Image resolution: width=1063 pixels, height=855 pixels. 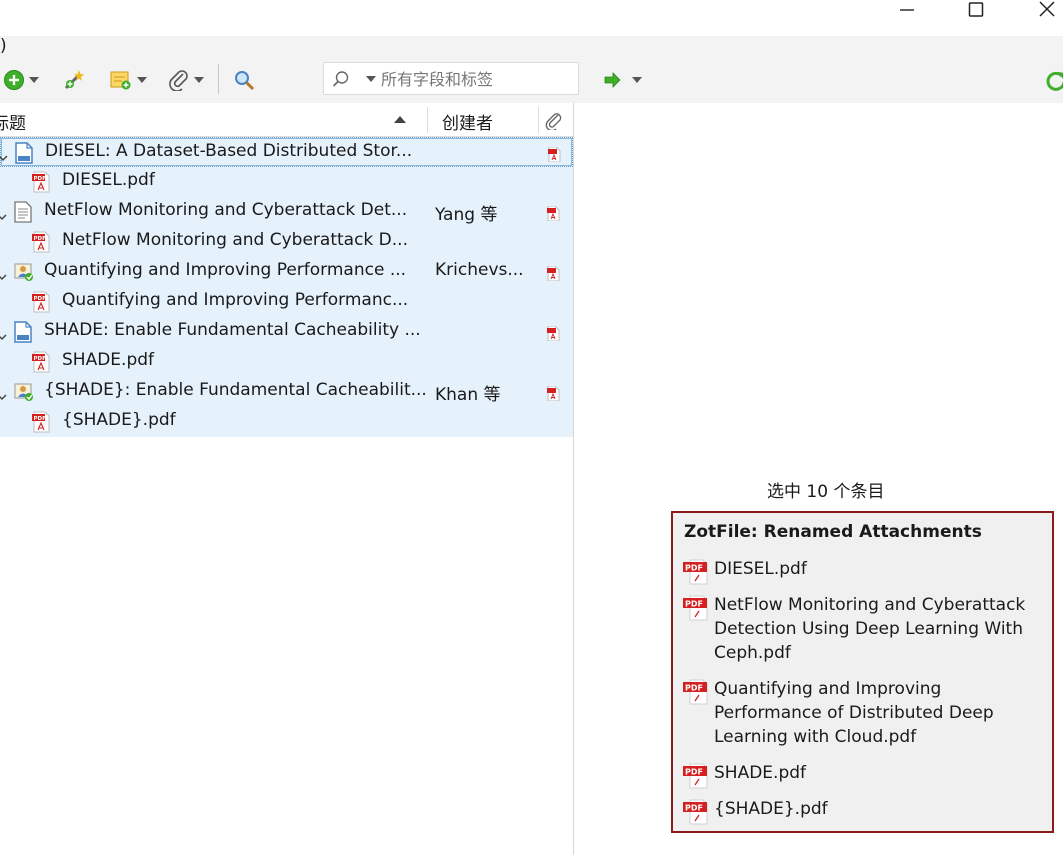 I want to click on new-note-button, so click(x=128, y=80).